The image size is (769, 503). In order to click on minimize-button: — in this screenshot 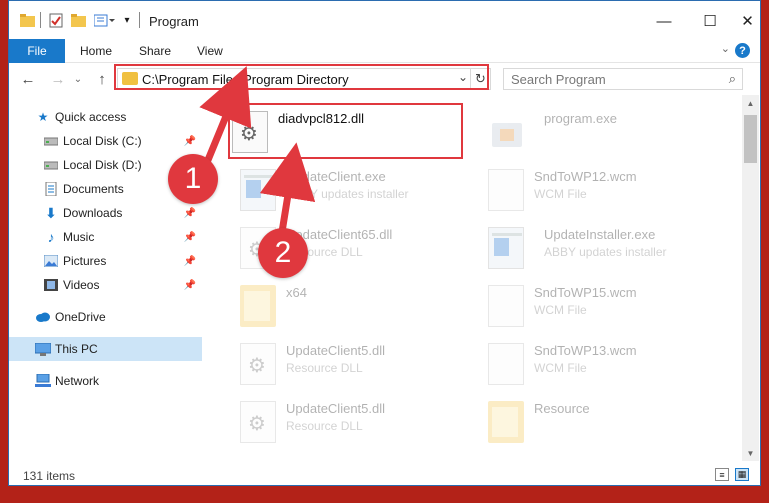, I will do `click(664, 21)`.